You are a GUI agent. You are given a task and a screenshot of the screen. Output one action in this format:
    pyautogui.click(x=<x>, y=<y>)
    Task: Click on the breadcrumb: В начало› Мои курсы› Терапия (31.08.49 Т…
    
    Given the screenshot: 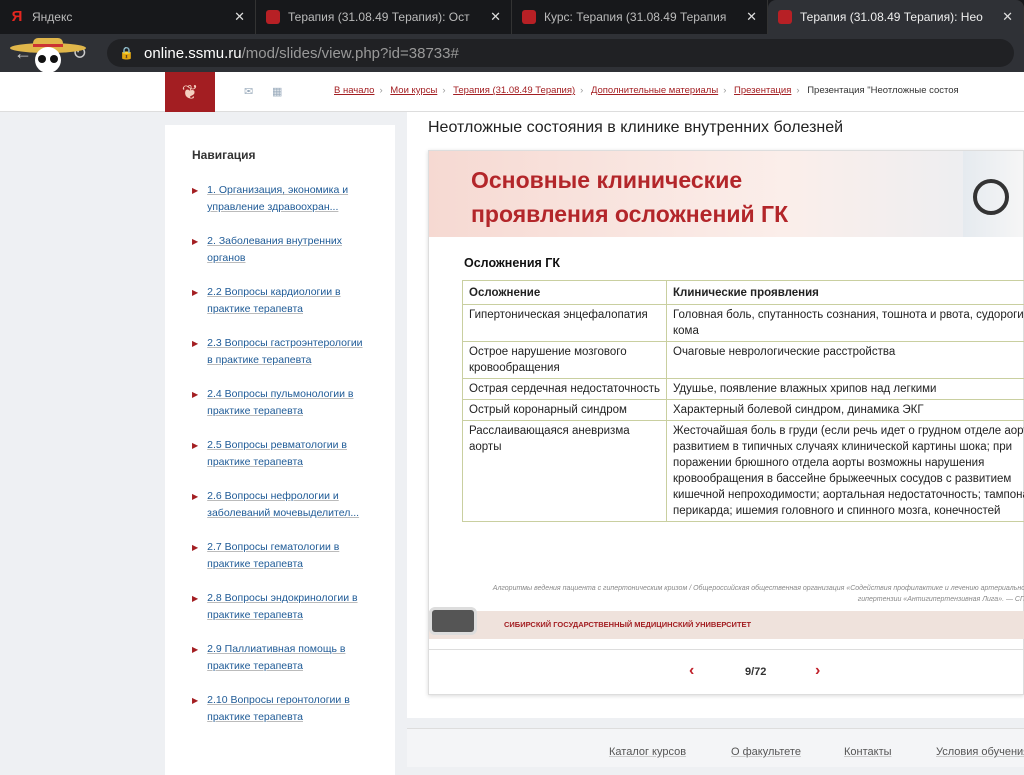 What is the action you would take?
    pyautogui.click(x=646, y=90)
    